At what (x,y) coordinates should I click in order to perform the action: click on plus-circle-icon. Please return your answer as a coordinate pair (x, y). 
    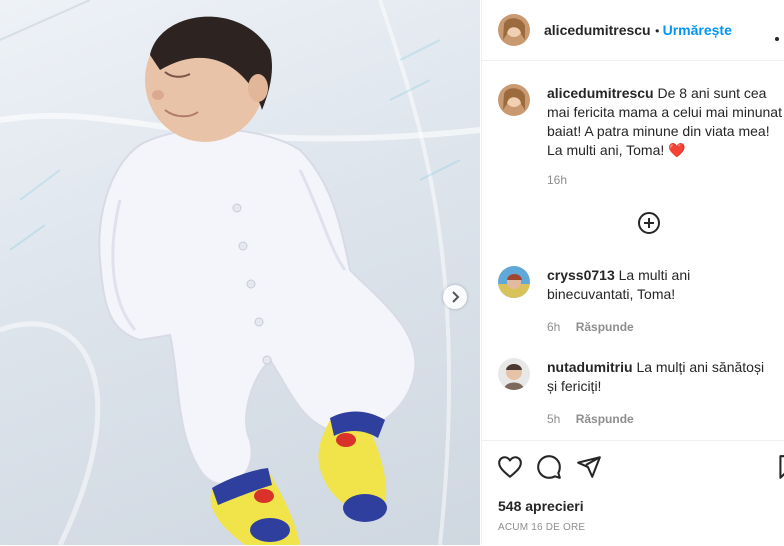
    Looking at the image, I should click on (649, 223).